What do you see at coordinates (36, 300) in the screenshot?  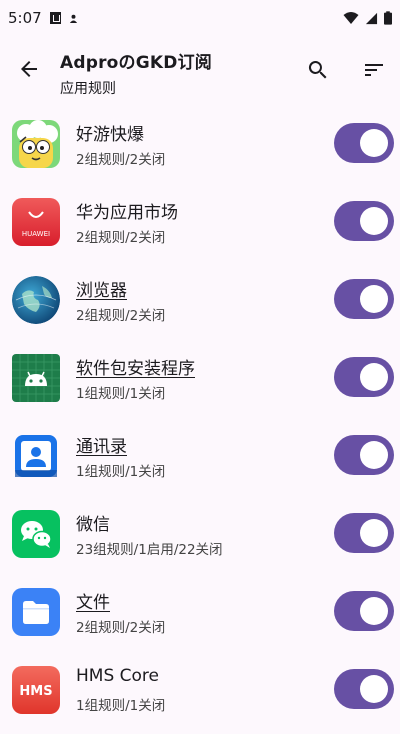 I see `browser-globe-app-icon` at bounding box center [36, 300].